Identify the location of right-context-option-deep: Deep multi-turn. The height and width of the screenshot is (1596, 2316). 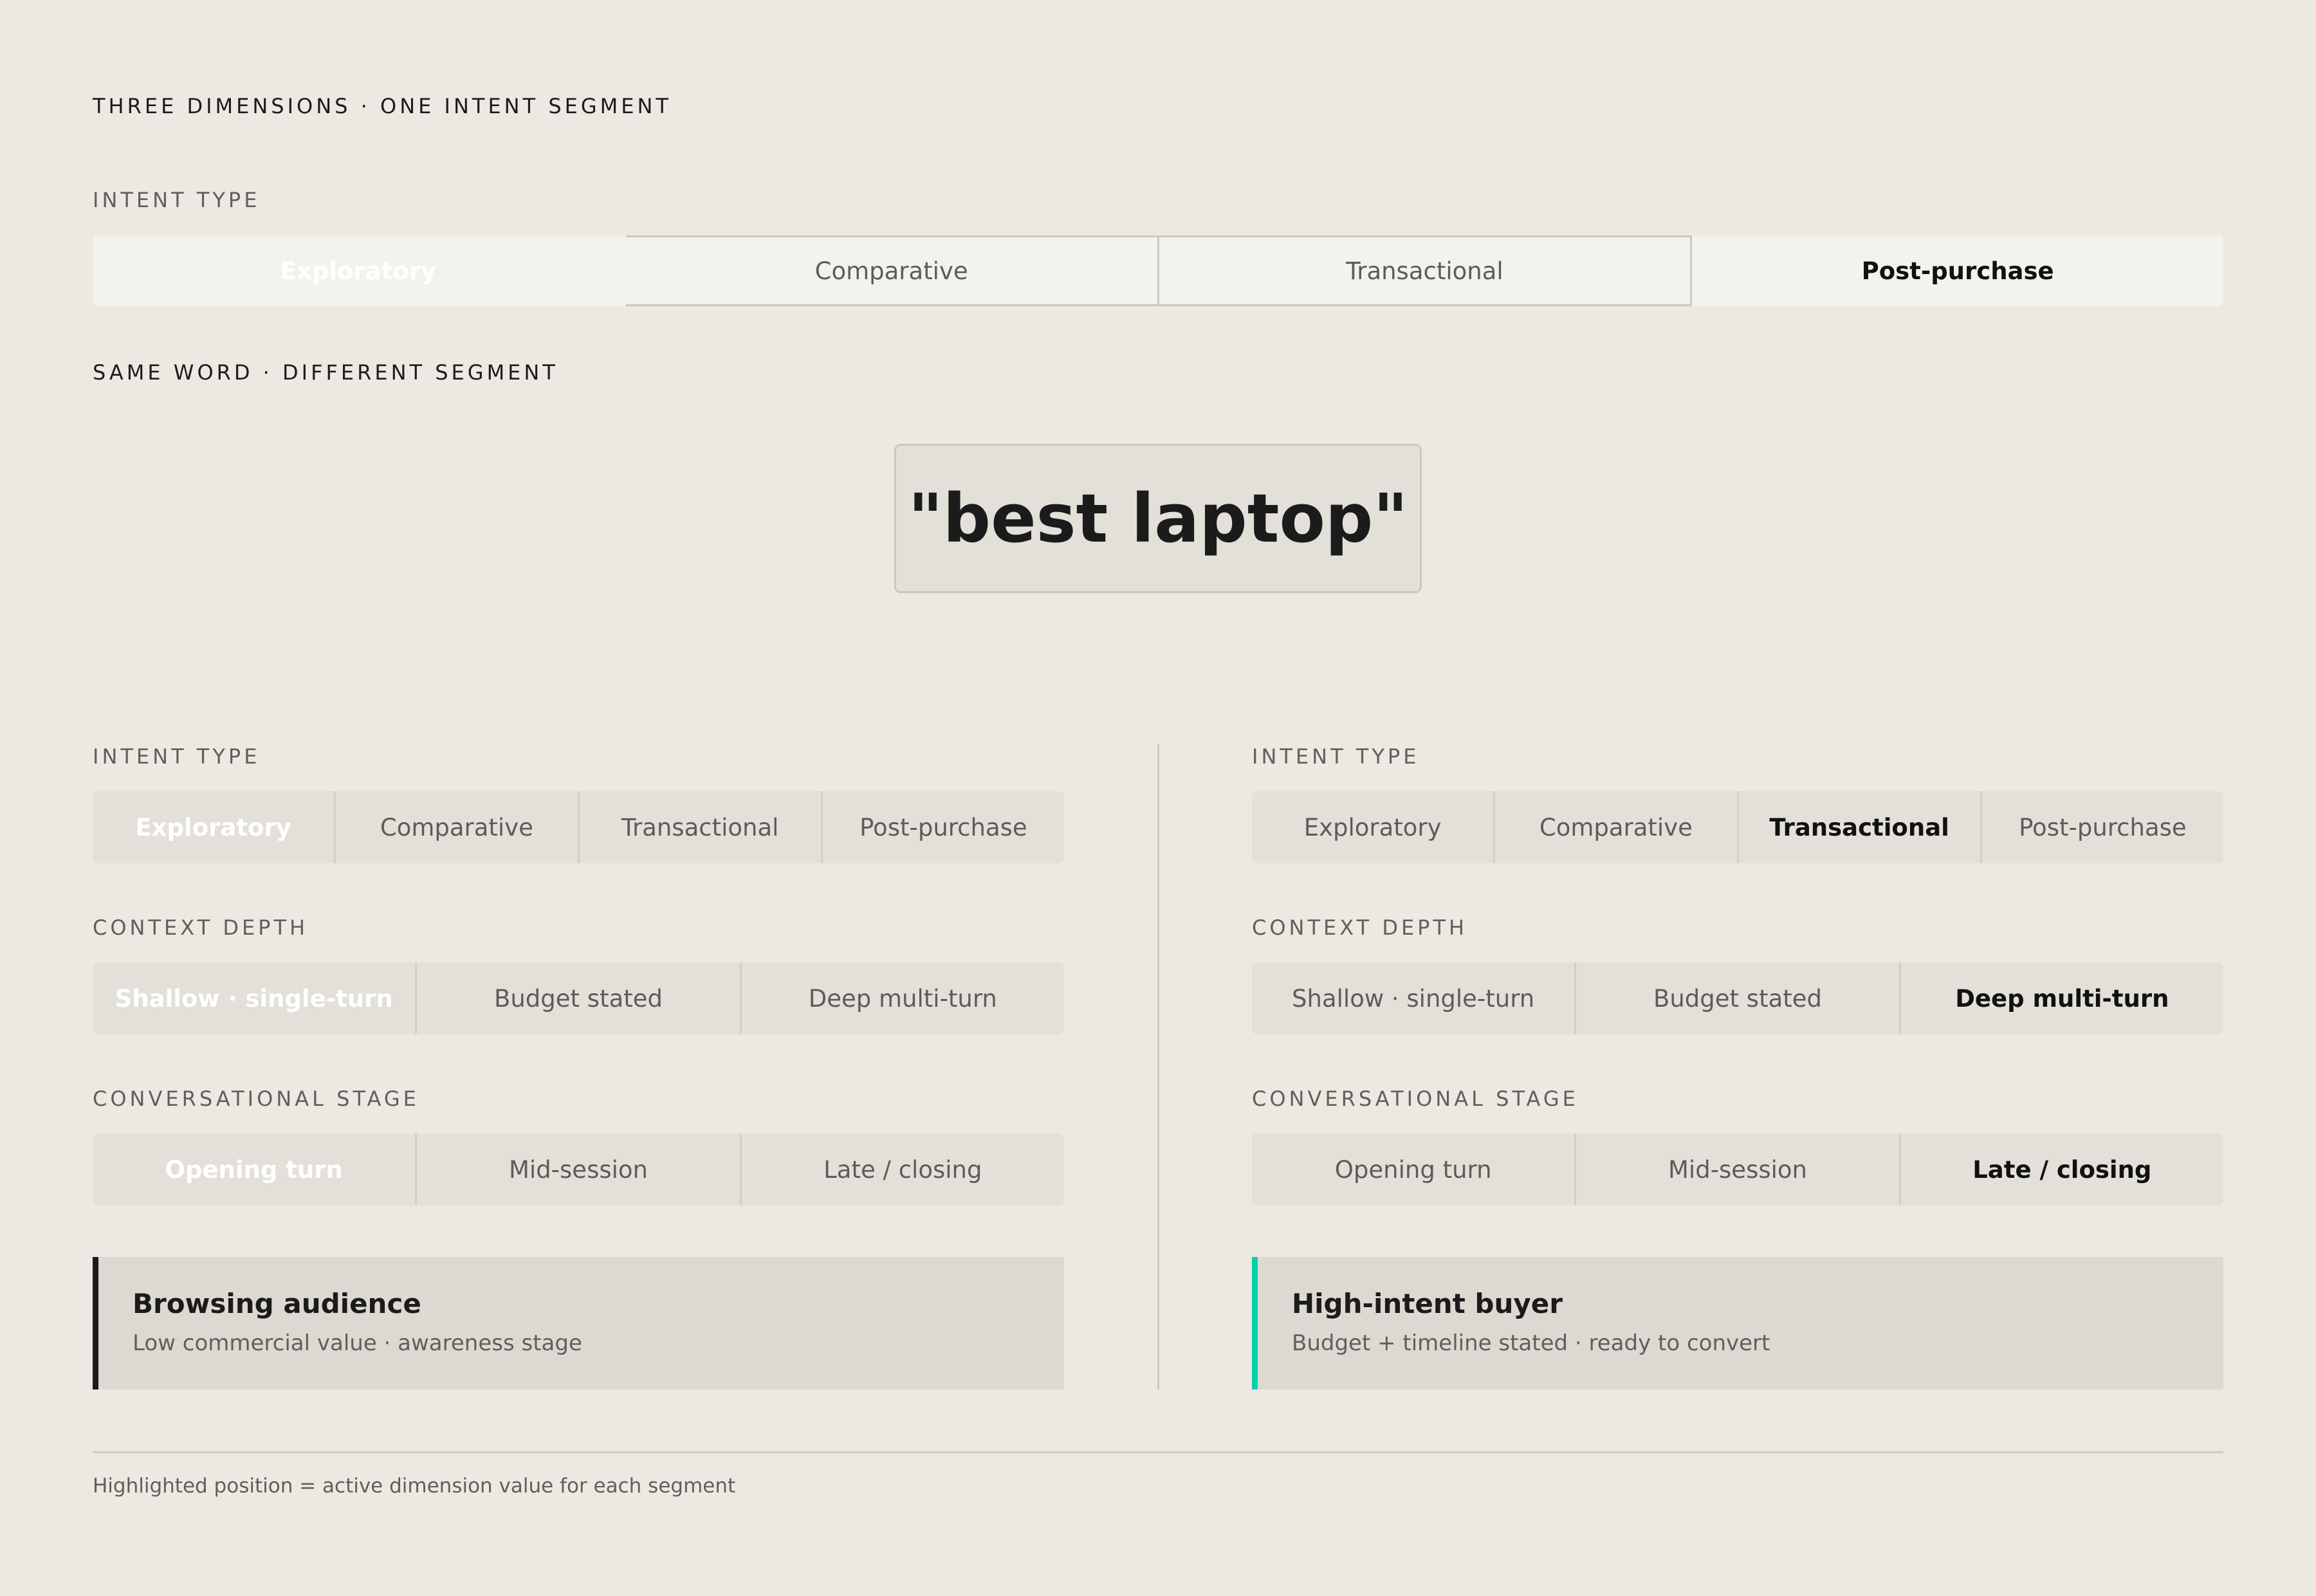
(2061, 998).